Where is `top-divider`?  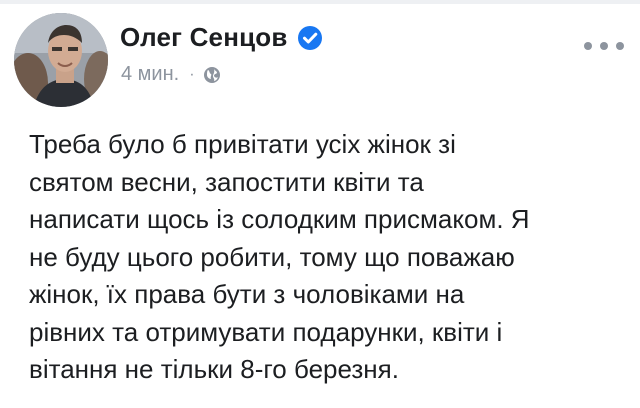 top-divider is located at coordinates (320, 2).